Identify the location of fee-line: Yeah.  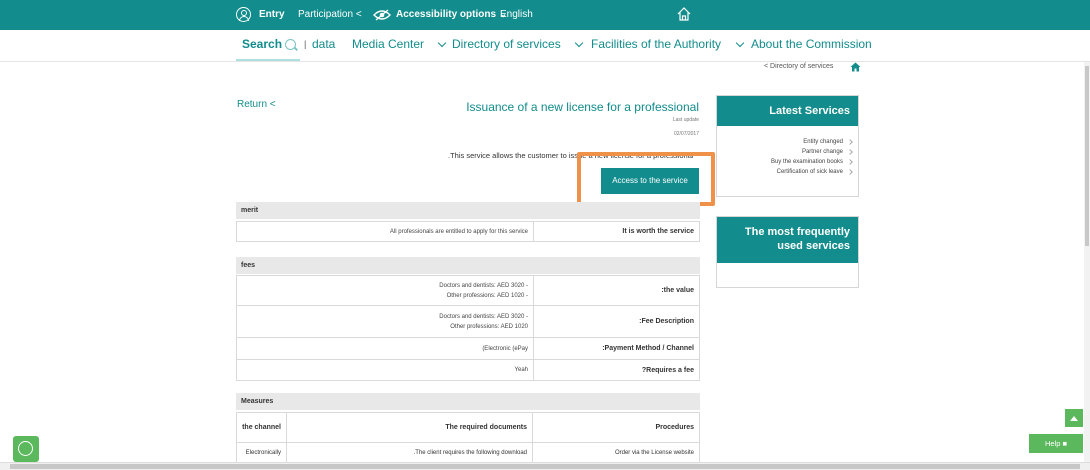
(521, 370).